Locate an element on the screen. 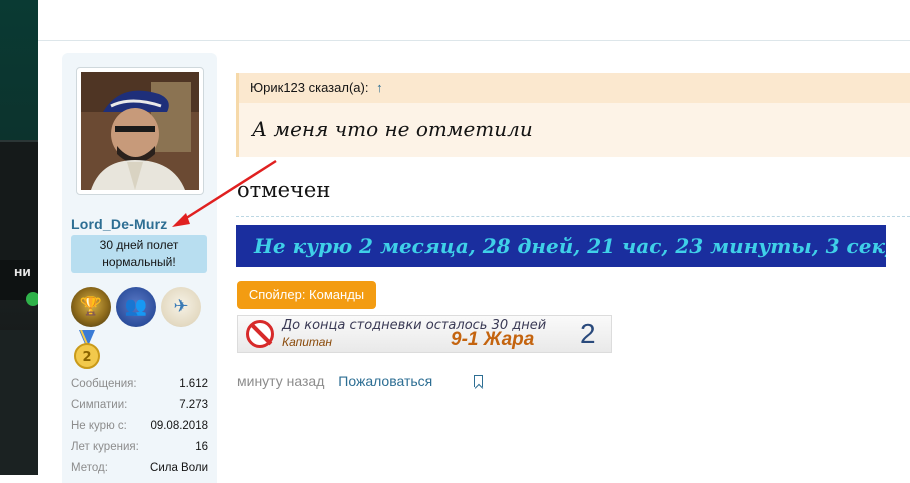 The image size is (910, 483). medal-2-icon: 2 is located at coordinates (87, 349).